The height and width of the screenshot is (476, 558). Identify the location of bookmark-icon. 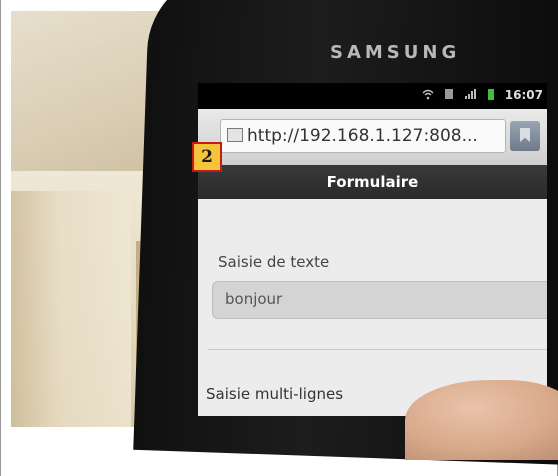
(525, 135).